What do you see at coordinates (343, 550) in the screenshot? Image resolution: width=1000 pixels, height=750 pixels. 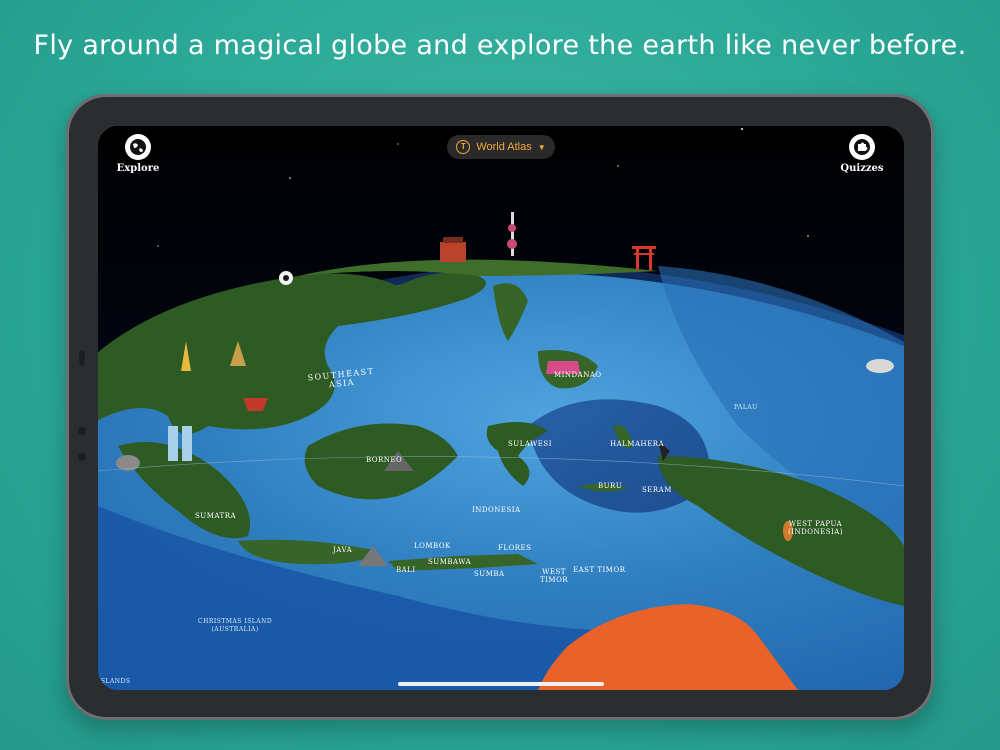 I see `label-java: JAVA` at bounding box center [343, 550].